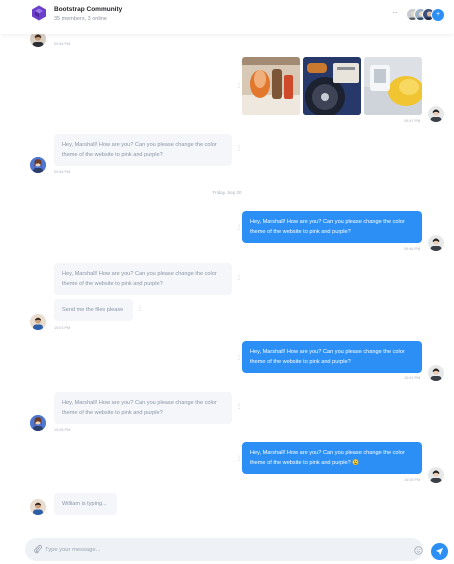  I want to click on send-icon, so click(439, 551).